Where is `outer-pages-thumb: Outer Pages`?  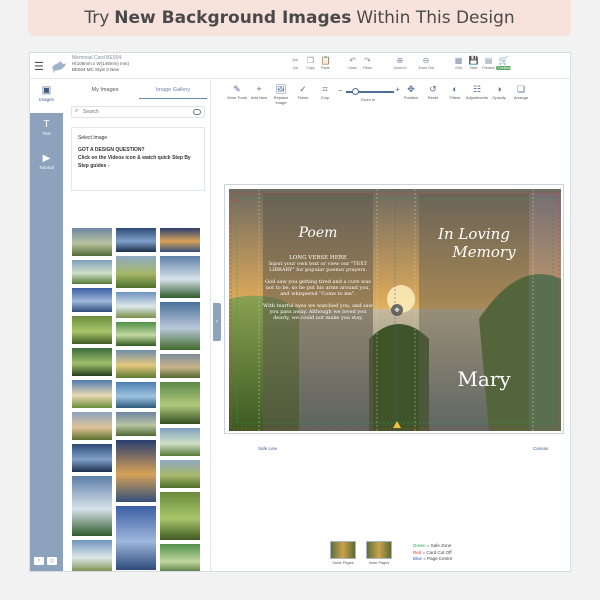
outer-pages-thumb: Outer Pages is located at coordinates (343, 553).